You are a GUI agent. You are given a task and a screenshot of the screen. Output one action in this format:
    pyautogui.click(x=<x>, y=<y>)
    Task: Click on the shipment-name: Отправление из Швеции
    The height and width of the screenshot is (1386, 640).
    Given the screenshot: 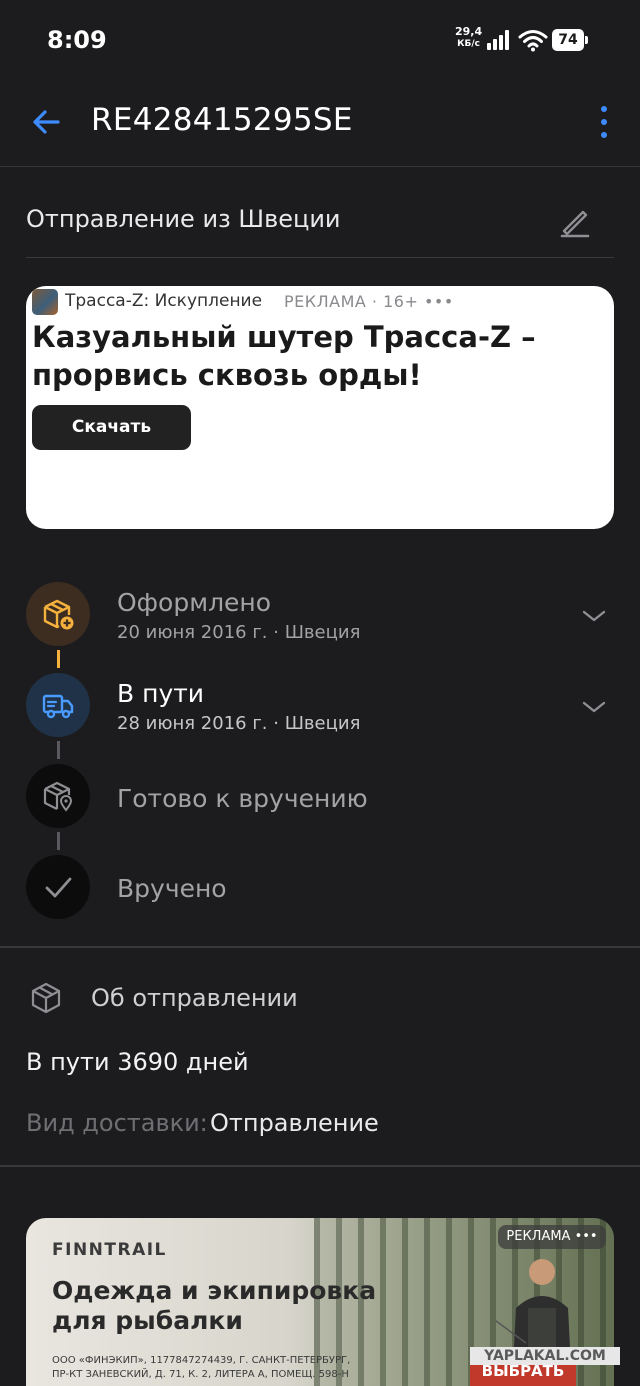 What is the action you would take?
    pyautogui.click(x=183, y=219)
    